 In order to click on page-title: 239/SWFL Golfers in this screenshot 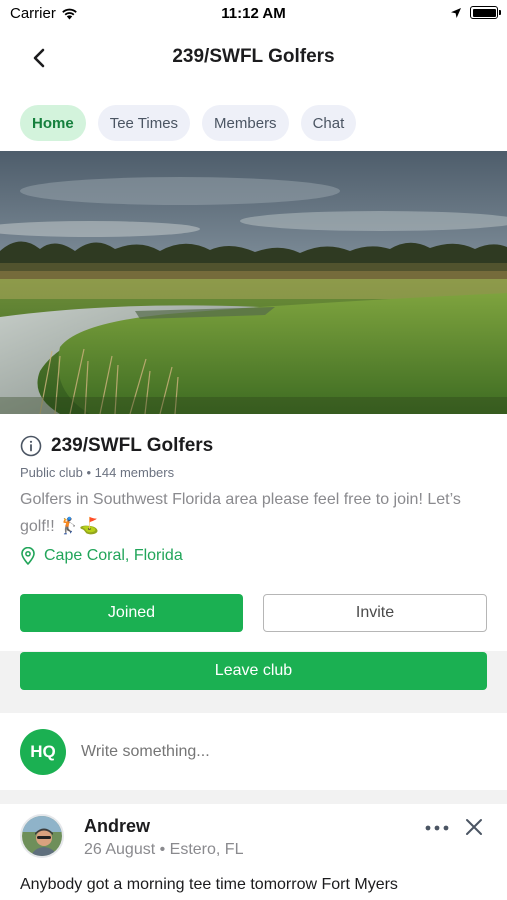, I will do `click(253, 56)`.